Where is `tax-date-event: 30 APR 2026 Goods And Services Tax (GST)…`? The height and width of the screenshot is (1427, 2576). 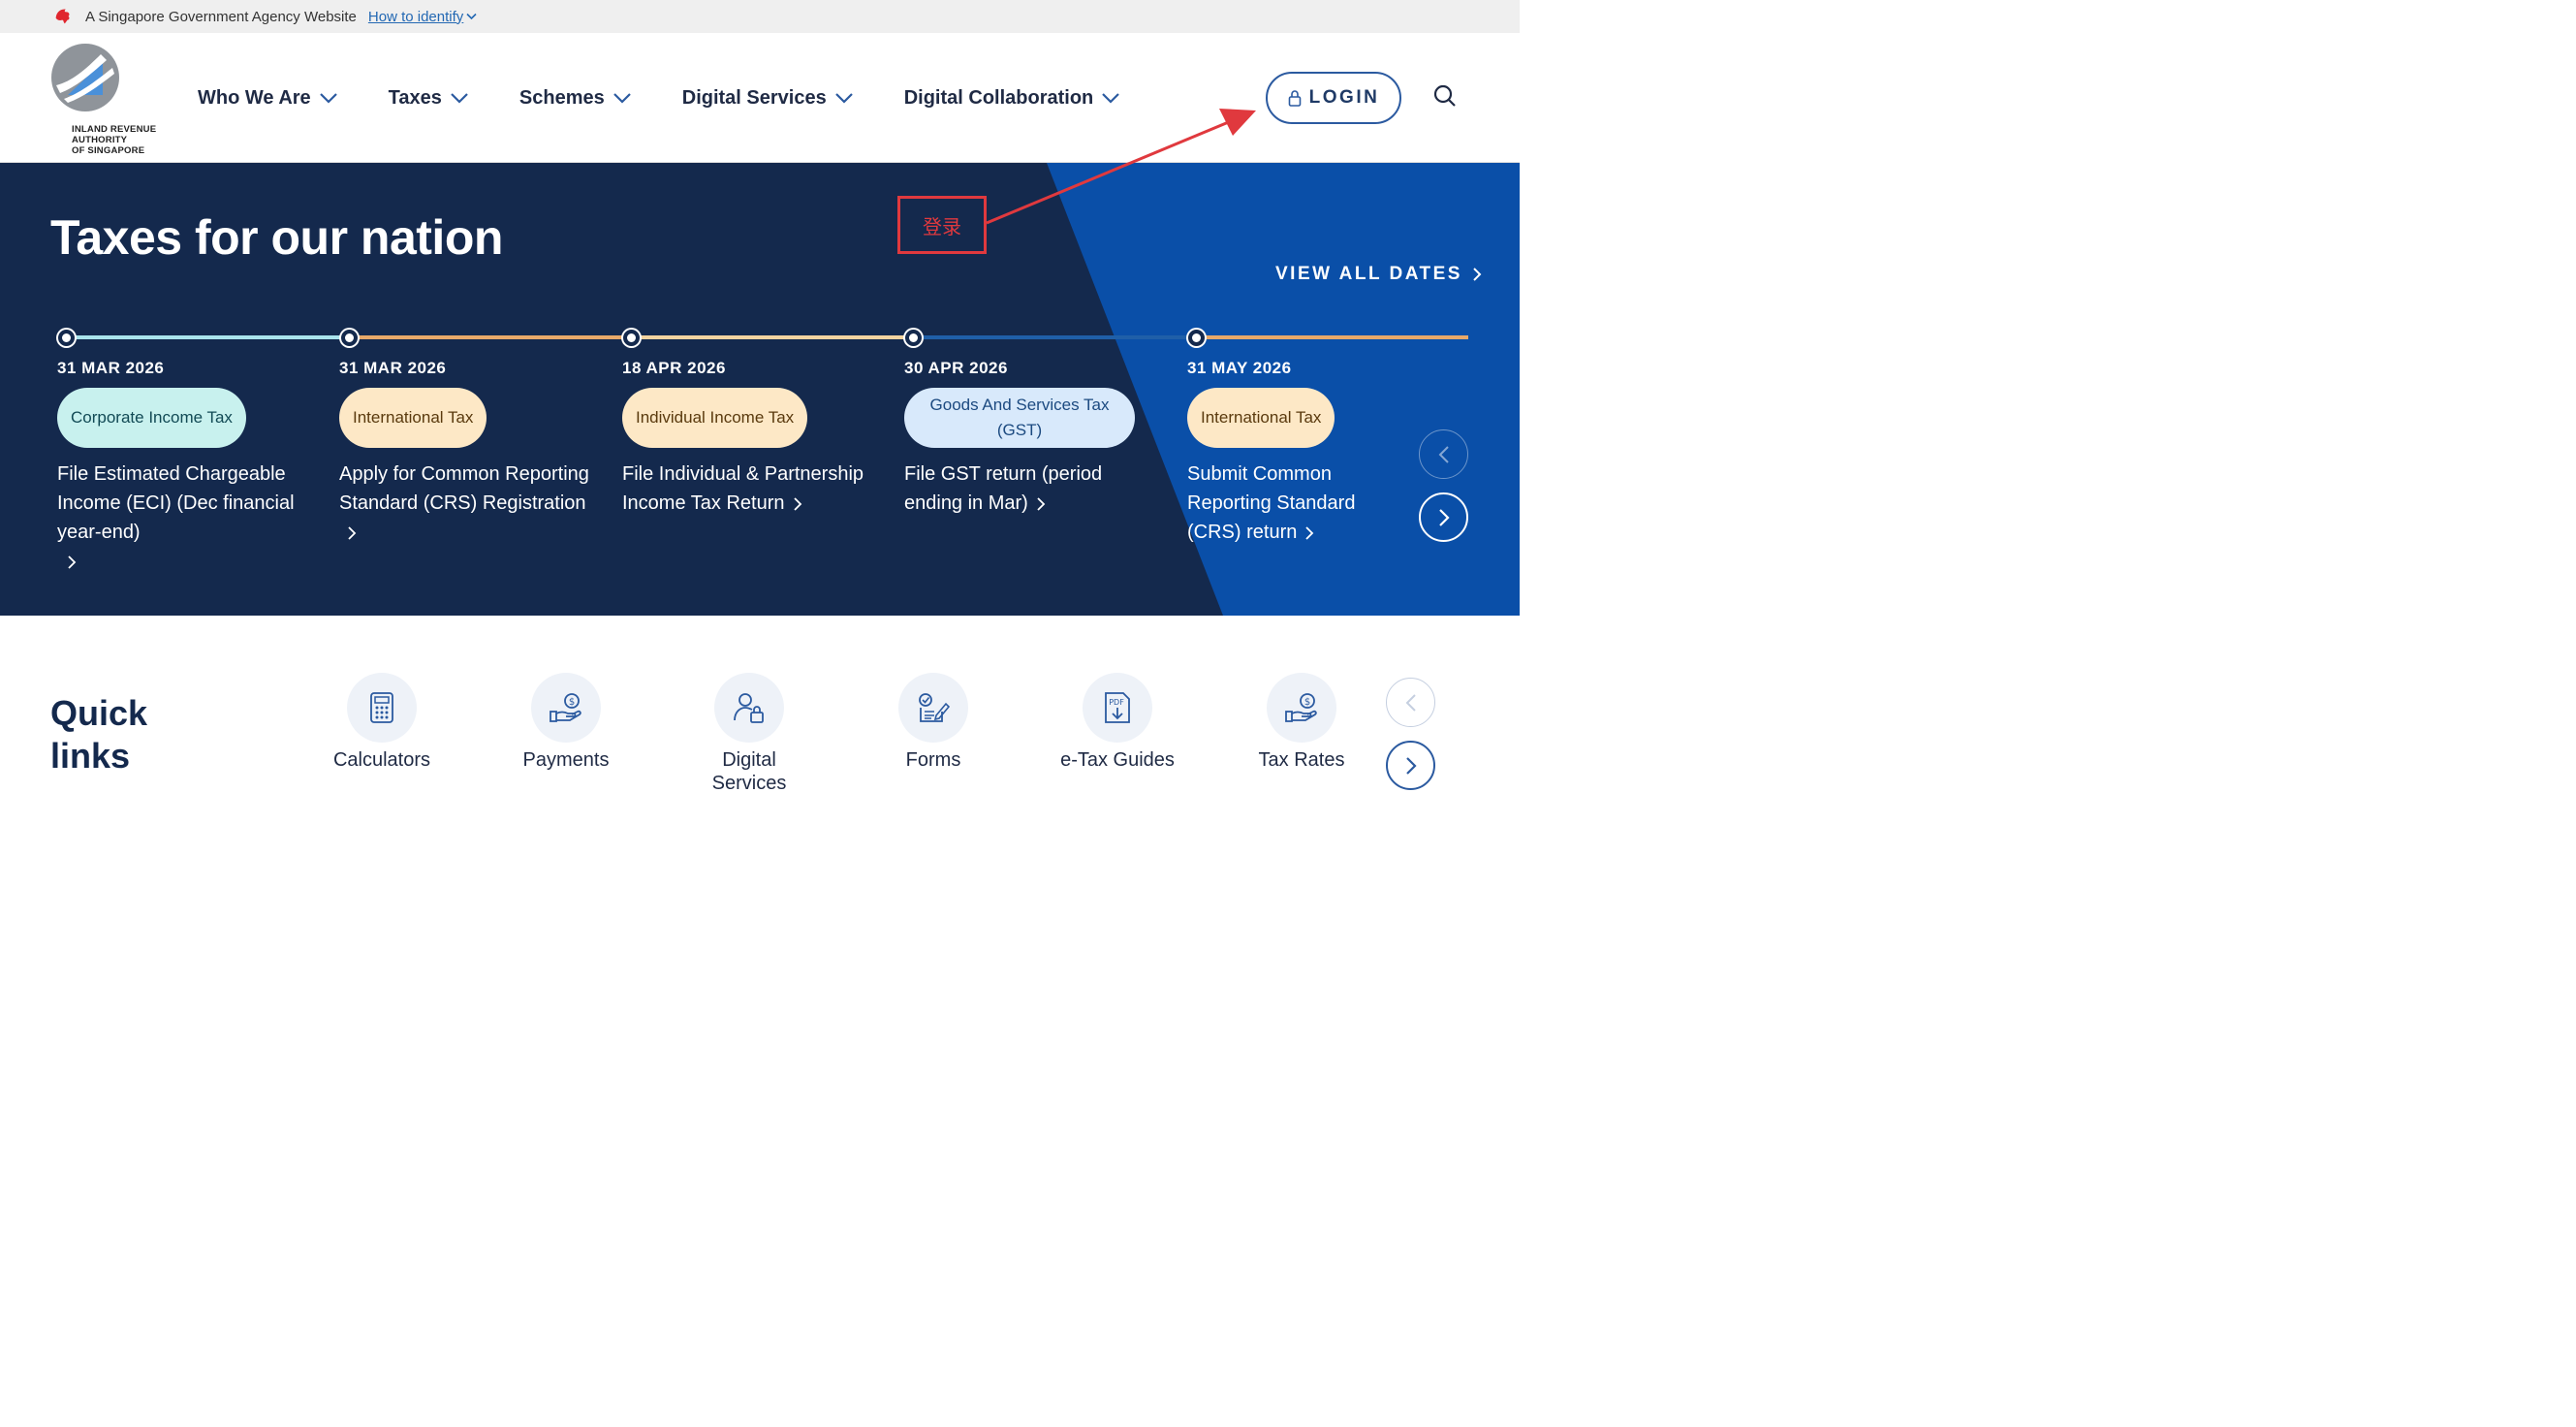
tax-date-event: 30 APR 2026 Goods And Services Tax (GST)… is located at coordinates (1030, 438).